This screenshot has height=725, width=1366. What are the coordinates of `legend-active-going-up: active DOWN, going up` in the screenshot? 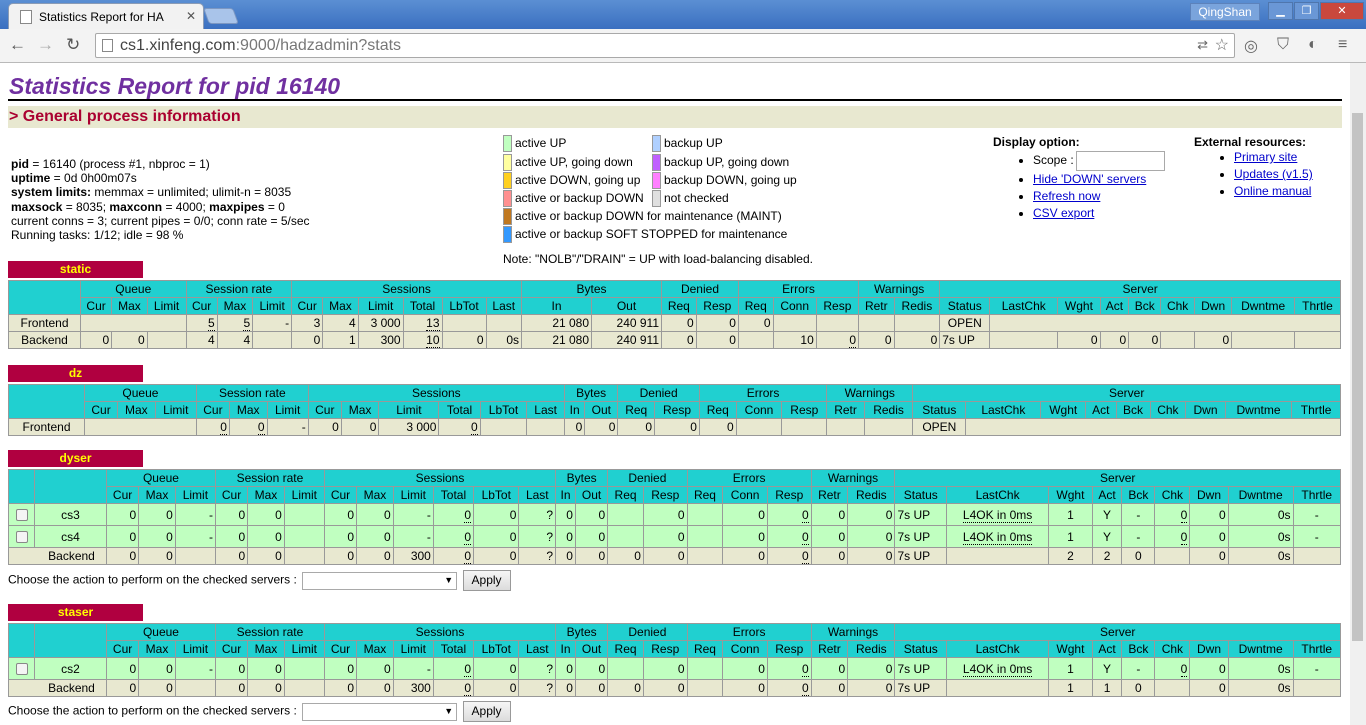 It's located at (578, 180).